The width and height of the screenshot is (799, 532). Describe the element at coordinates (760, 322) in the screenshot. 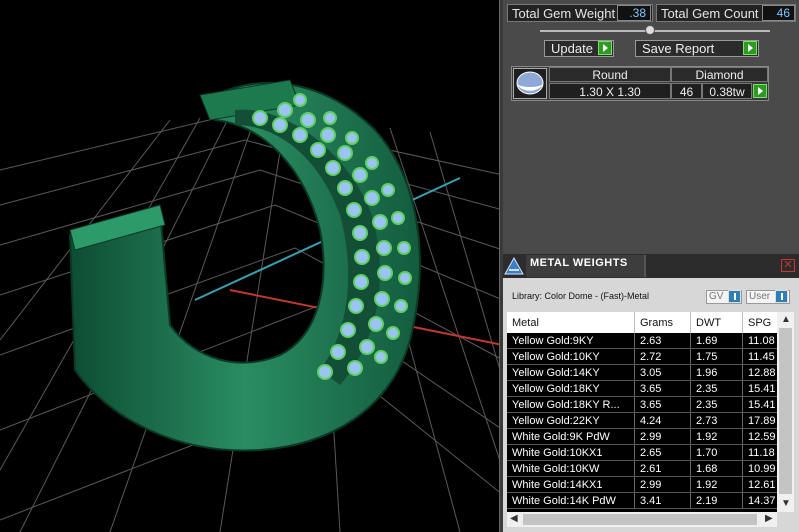

I see `column-header-spg: SPG` at that location.